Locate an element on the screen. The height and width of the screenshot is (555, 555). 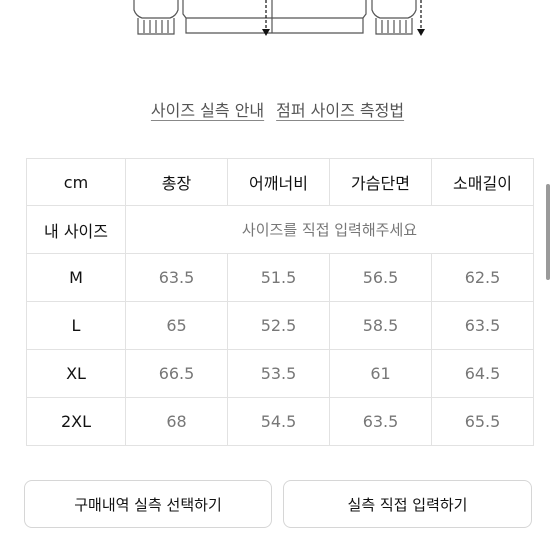
table-header-row: cm 총장 어깨너비 가슴단면 소매길이 is located at coordinates (280, 182).